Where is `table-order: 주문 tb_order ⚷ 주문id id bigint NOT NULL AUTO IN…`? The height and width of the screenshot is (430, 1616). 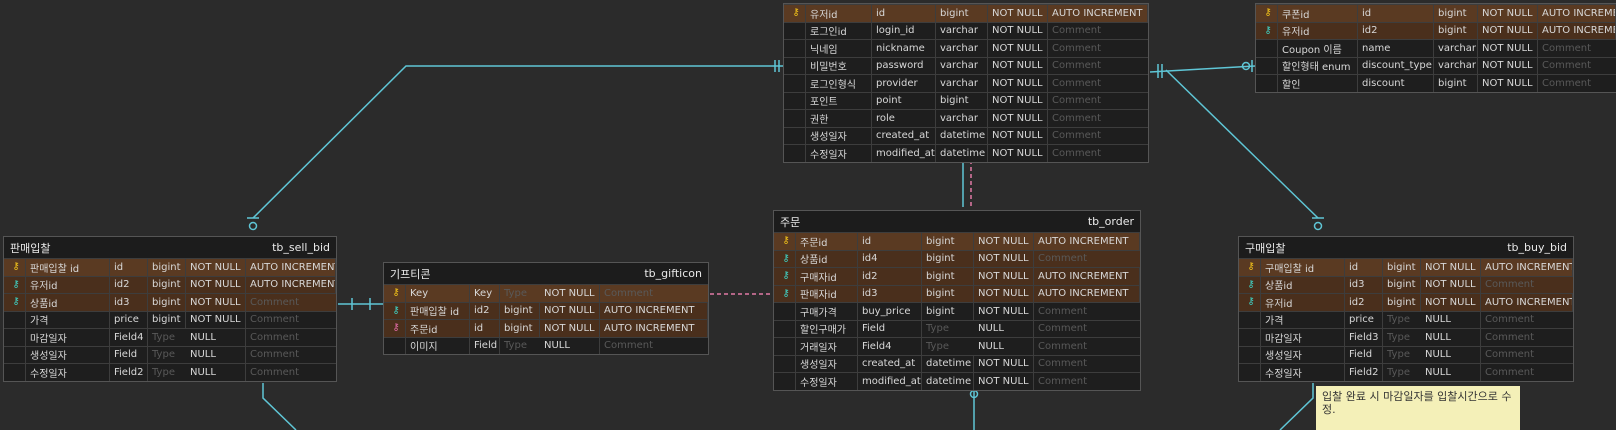
table-order: 주문 tb_order ⚷ 주문id id bigint NOT NULL AUTO IN… is located at coordinates (957, 300).